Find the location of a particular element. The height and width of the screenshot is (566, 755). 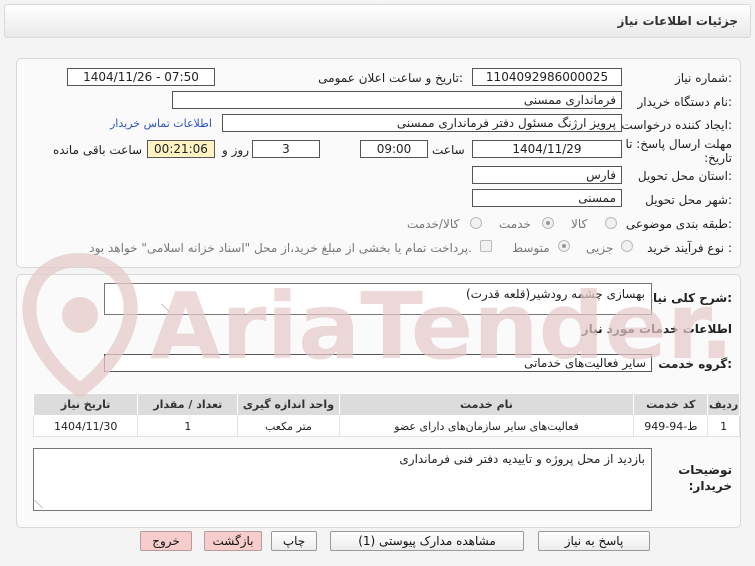

category-radio-service is located at coordinates (548, 223).